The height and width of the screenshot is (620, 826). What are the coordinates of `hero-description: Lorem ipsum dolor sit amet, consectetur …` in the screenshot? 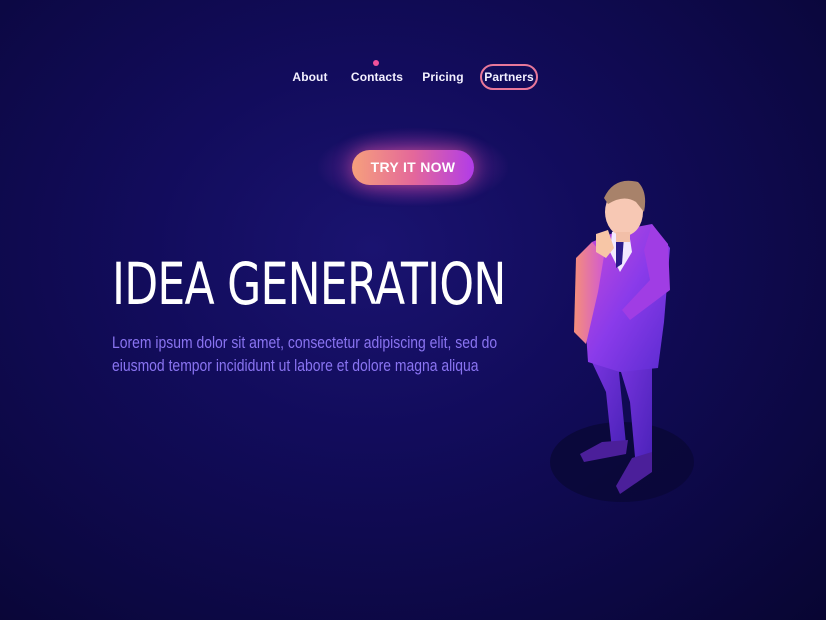 It's located at (305, 354).